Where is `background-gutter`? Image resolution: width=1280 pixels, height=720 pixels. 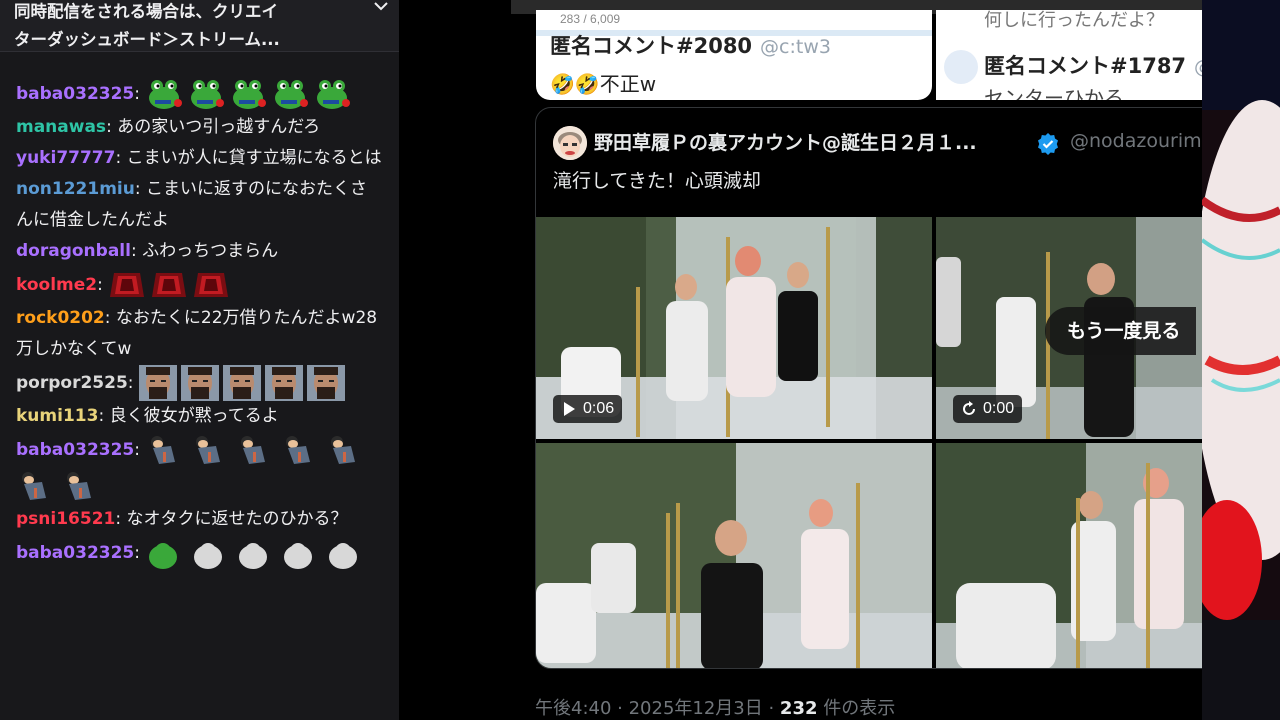 background-gutter is located at coordinates (455, 360).